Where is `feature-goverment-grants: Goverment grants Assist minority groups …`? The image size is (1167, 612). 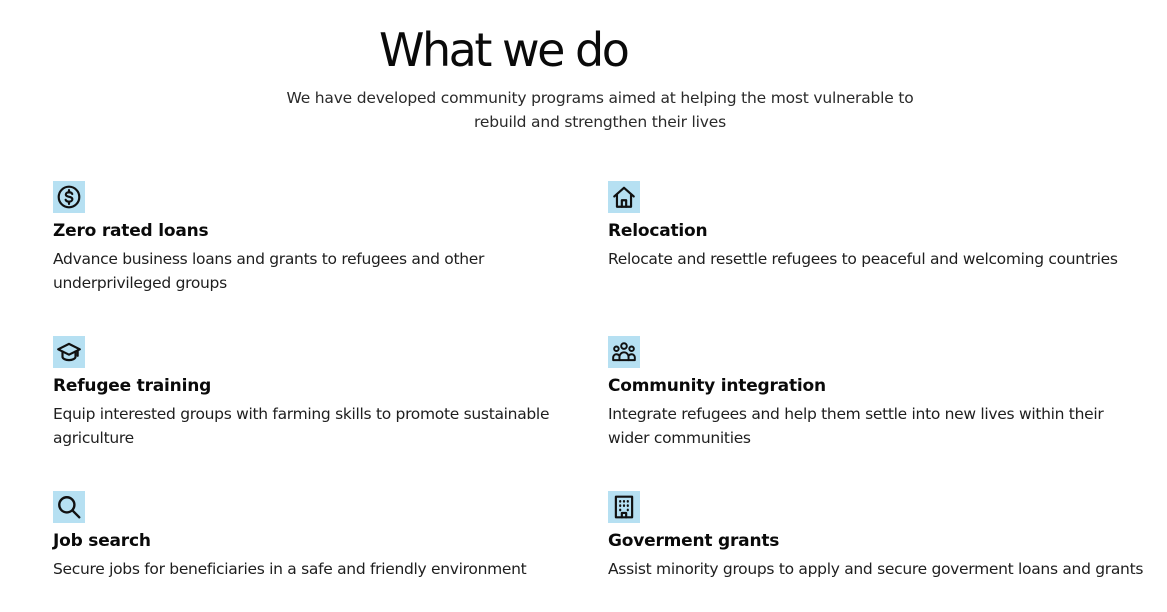 feature-goverment-grants: Goverment grants Assist minority groups … is located at coordinates (883, 536).